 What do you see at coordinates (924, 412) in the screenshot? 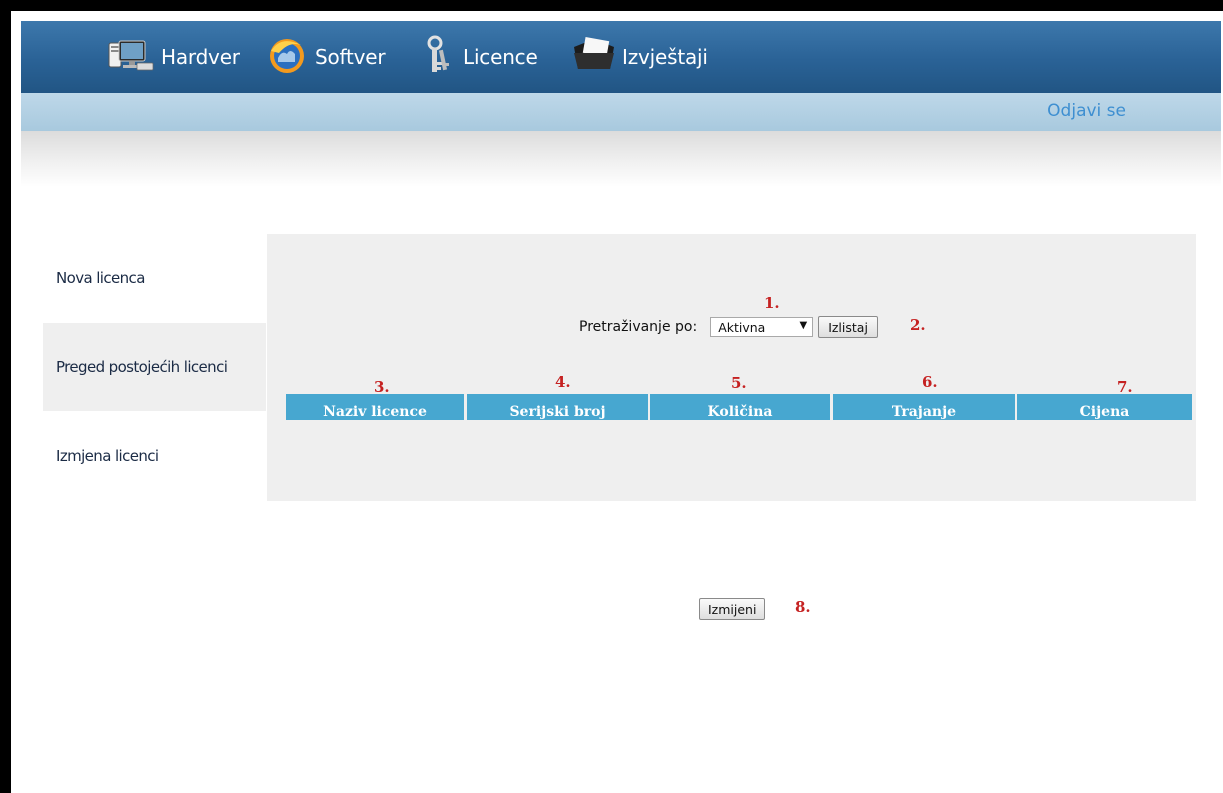
I see `column-header-label: Trajanje` at bounding box center [924, 412].